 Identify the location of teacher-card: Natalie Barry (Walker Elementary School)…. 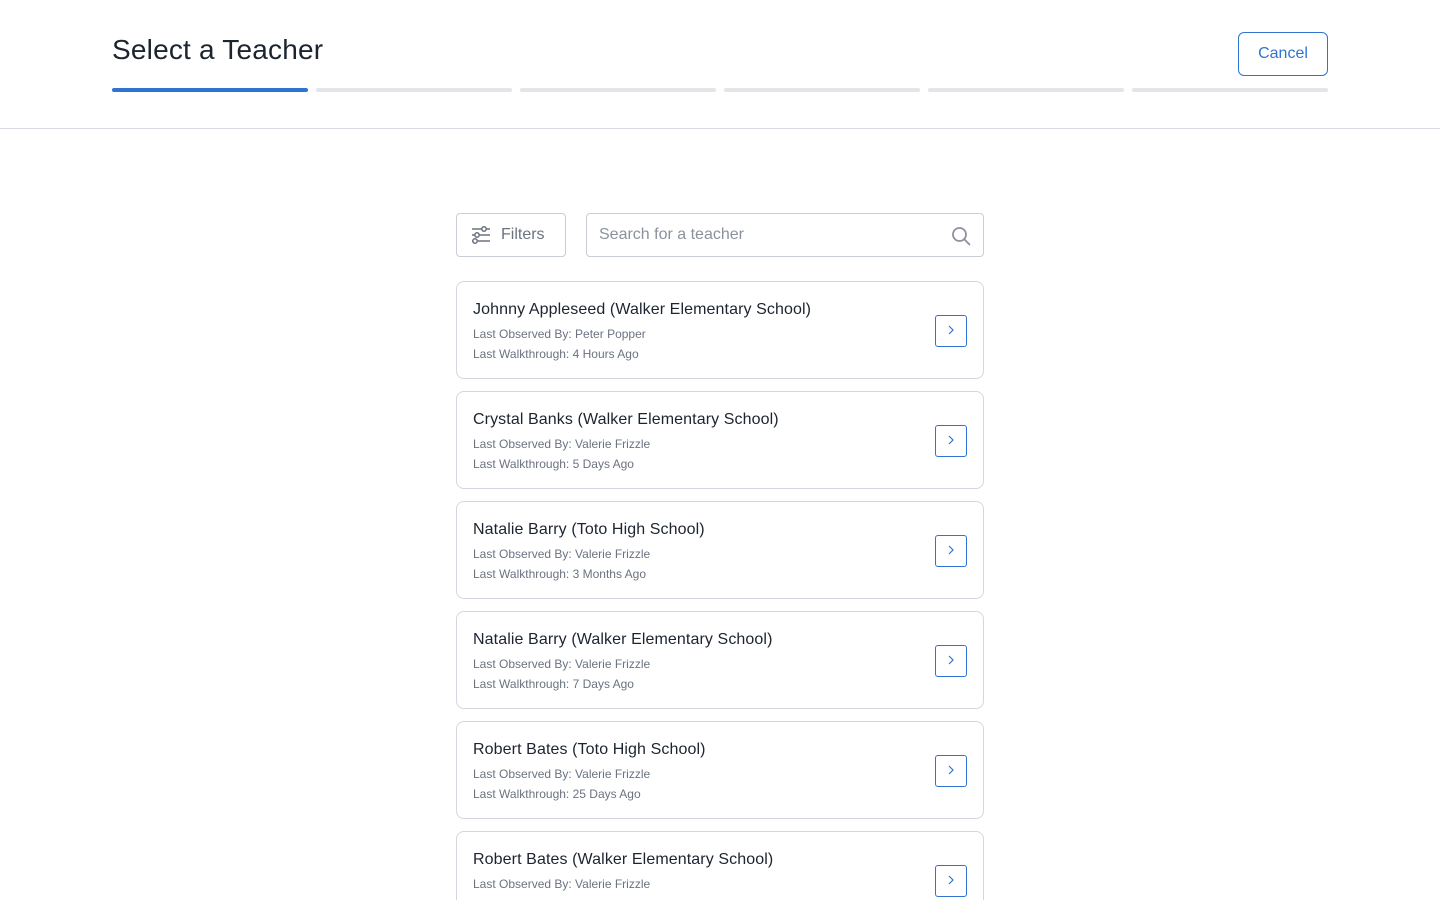
(720, 660).